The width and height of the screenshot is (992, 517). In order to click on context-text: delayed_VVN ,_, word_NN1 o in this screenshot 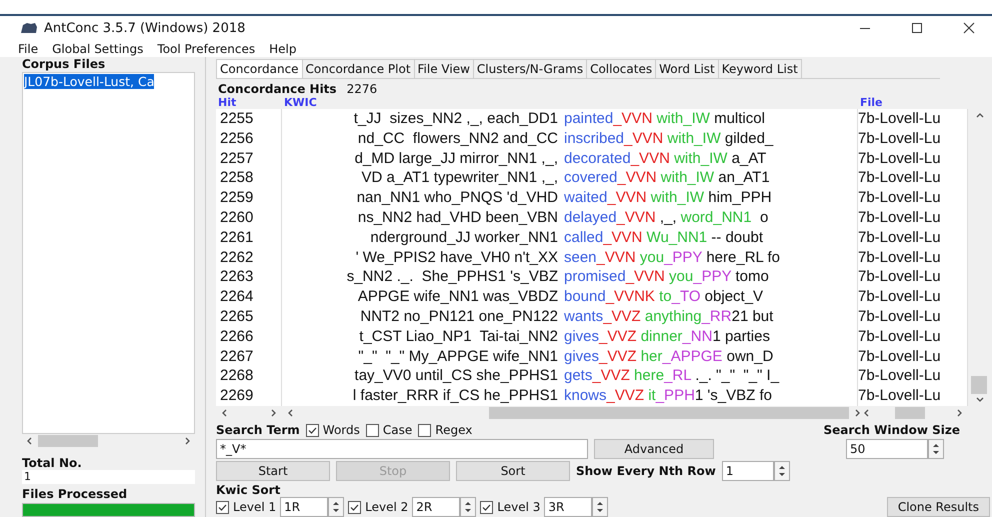, I will do `click(666, 218)`.